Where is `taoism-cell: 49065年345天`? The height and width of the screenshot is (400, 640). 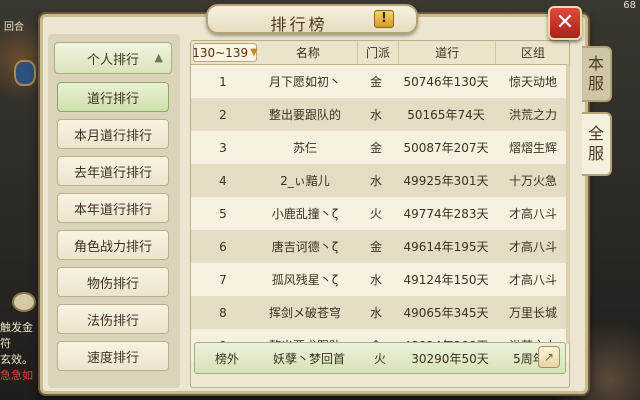 taoism-cell: 49065年345天 is located at coordinates (446, 313).